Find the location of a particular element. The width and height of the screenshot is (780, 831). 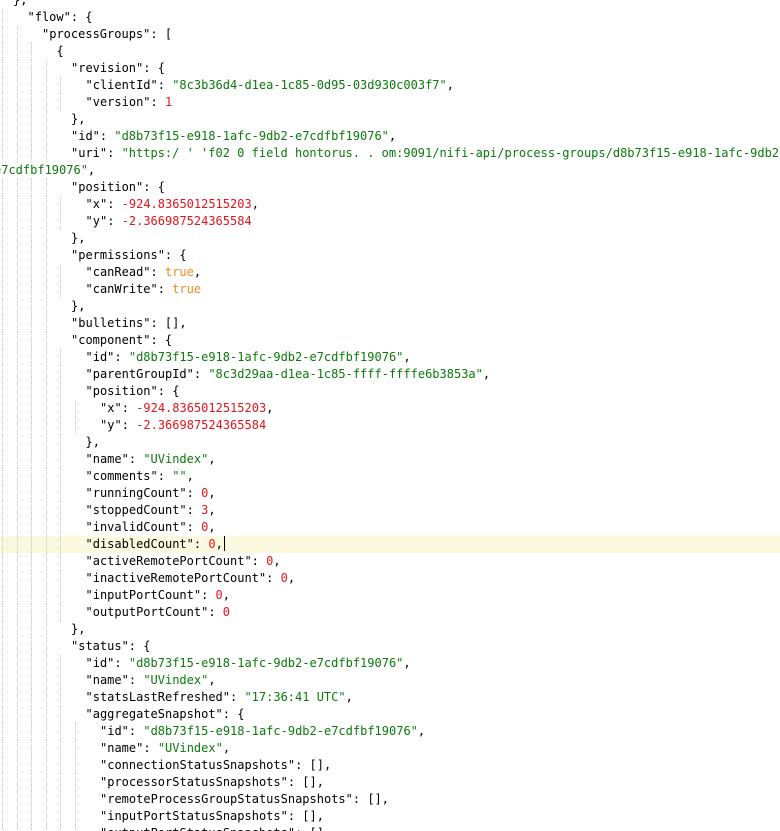

code-line: "activeRemotePortCount": 0, is located at coordinates (390, 561).